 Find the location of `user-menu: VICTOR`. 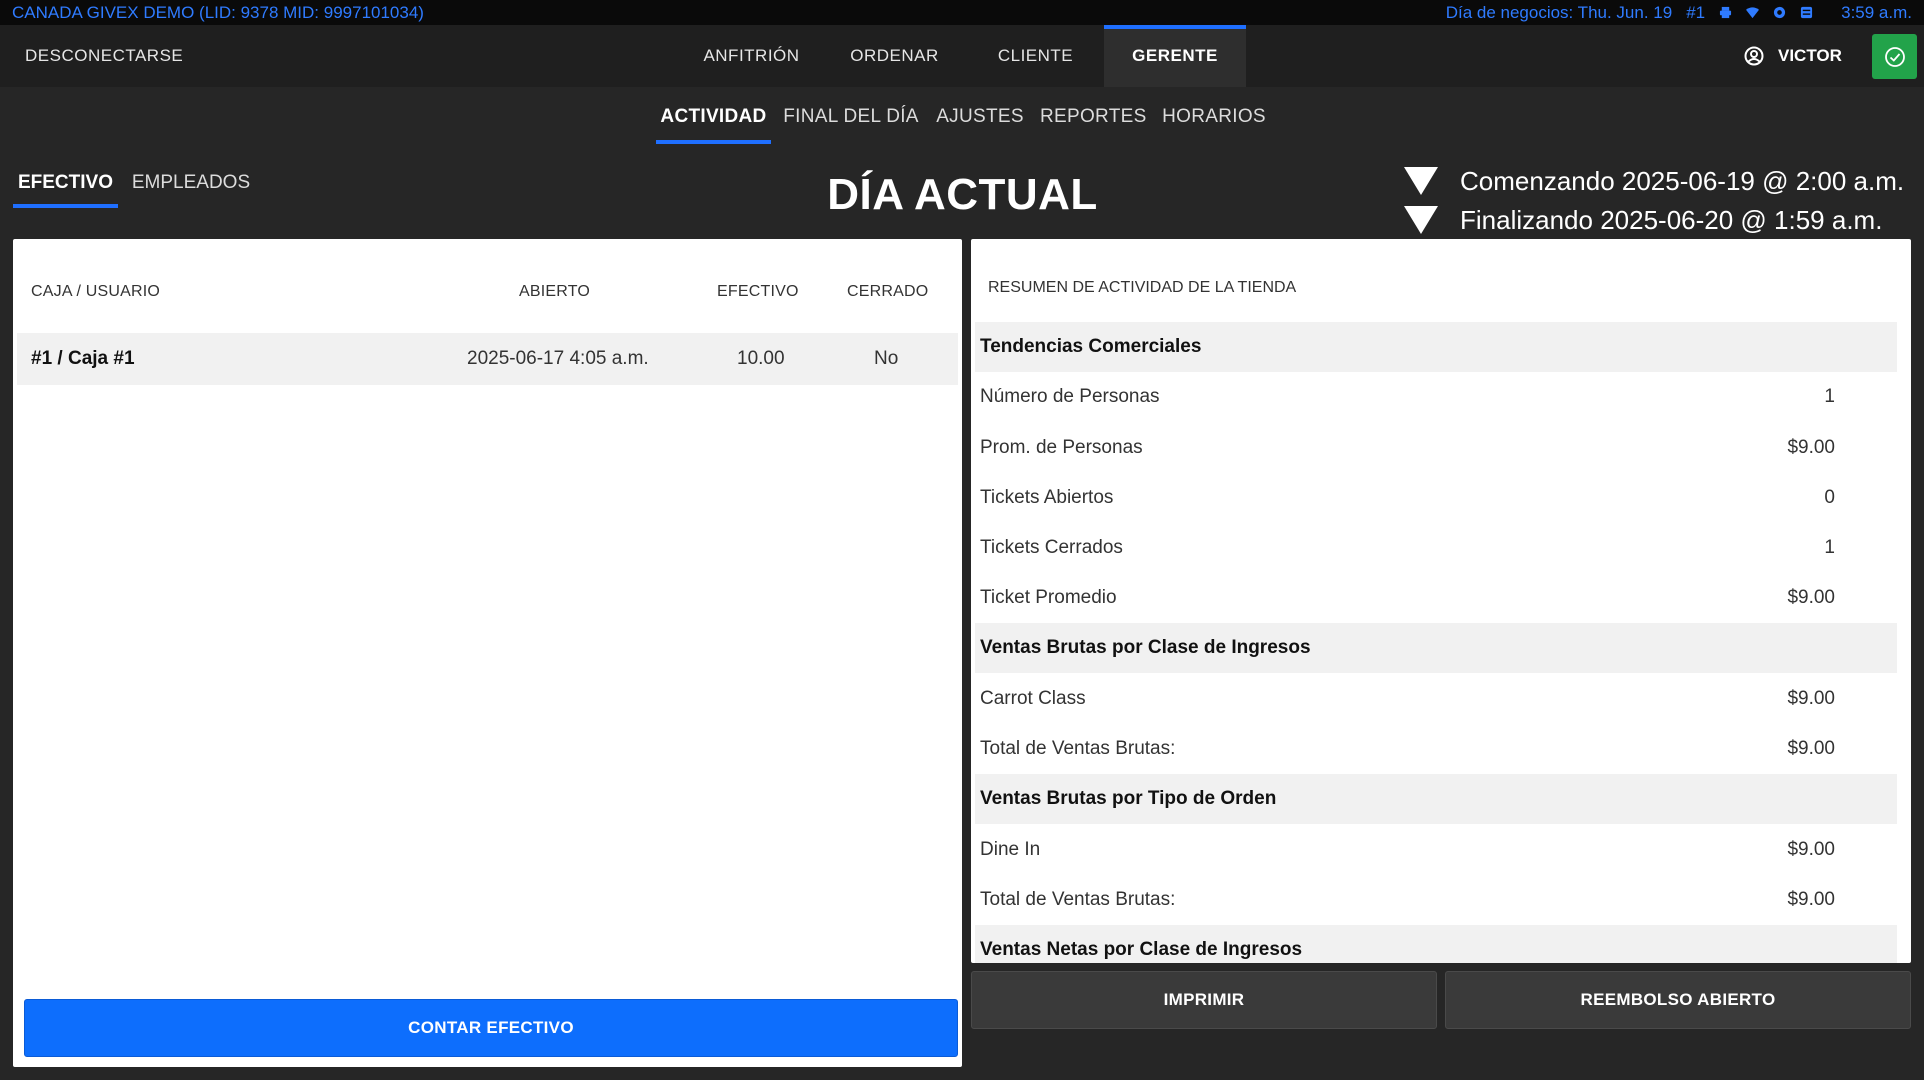

user-menu: VICTOR is located at coordinates (1793, 56).